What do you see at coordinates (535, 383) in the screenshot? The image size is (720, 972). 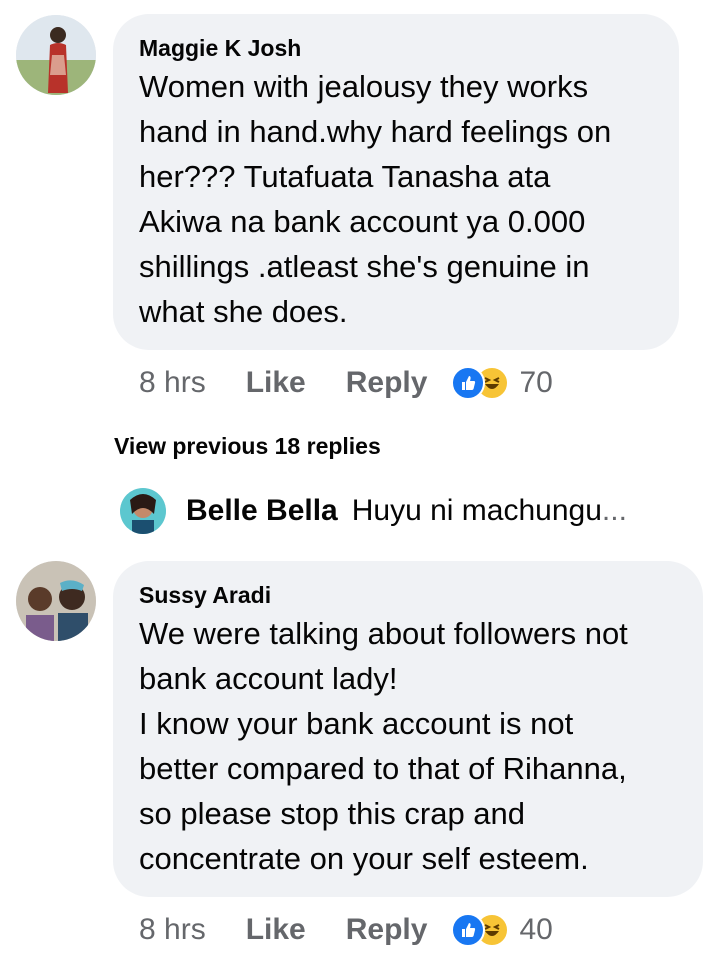 I see `reaction-count: 70` at bounding box center [535, 383].